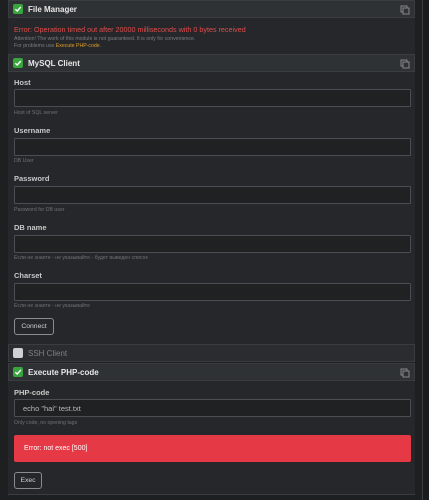 Image resolution: width=429 pixels, height=500 pixels. Describe the element at coordinates (54, 63) in the screenshot. I see `mysql-client-title: MySQL Client` at that location.